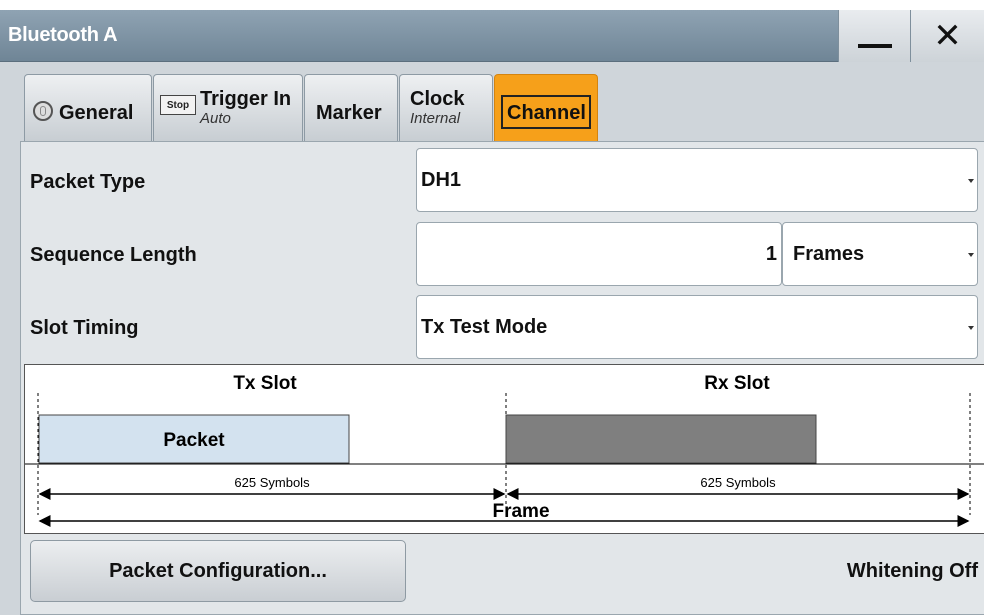 The width and height of the screenshot is (984, 615). I want to click on tab-trigger-in-label: Trigger In, so click(246, 99).